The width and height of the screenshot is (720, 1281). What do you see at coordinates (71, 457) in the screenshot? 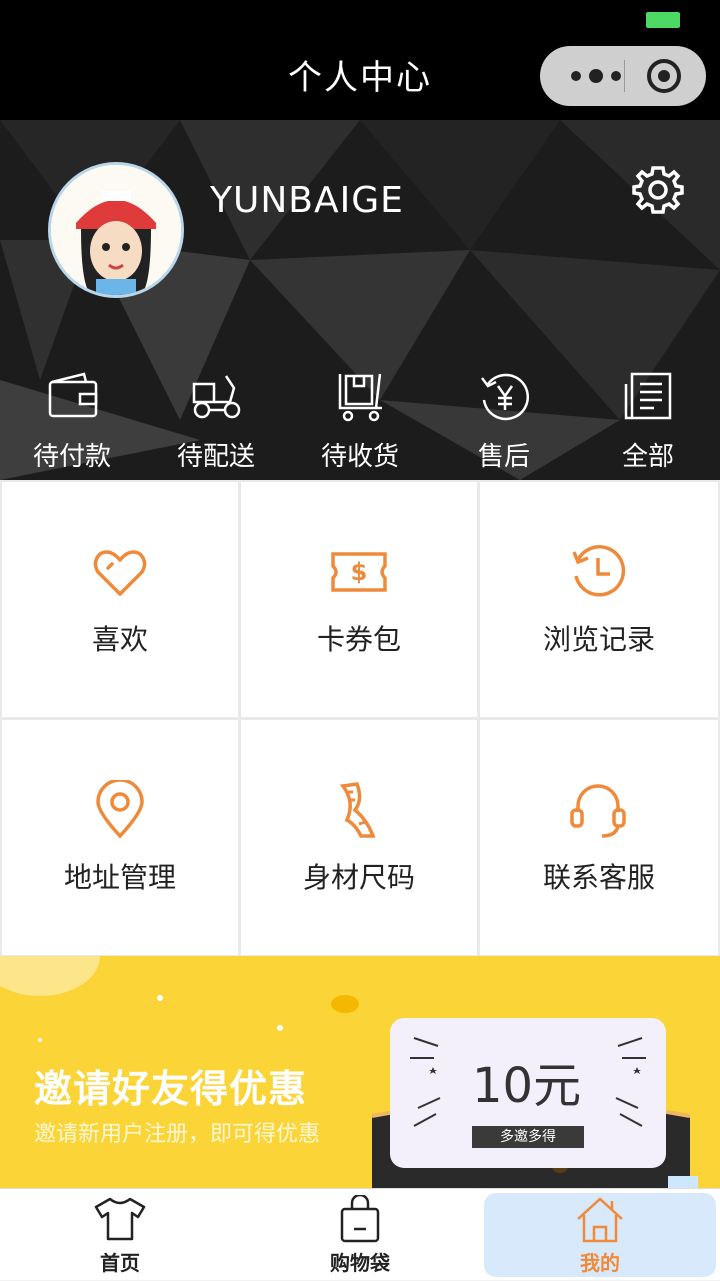
I see `order-label: 待付款` at bounding box center [71, 457].